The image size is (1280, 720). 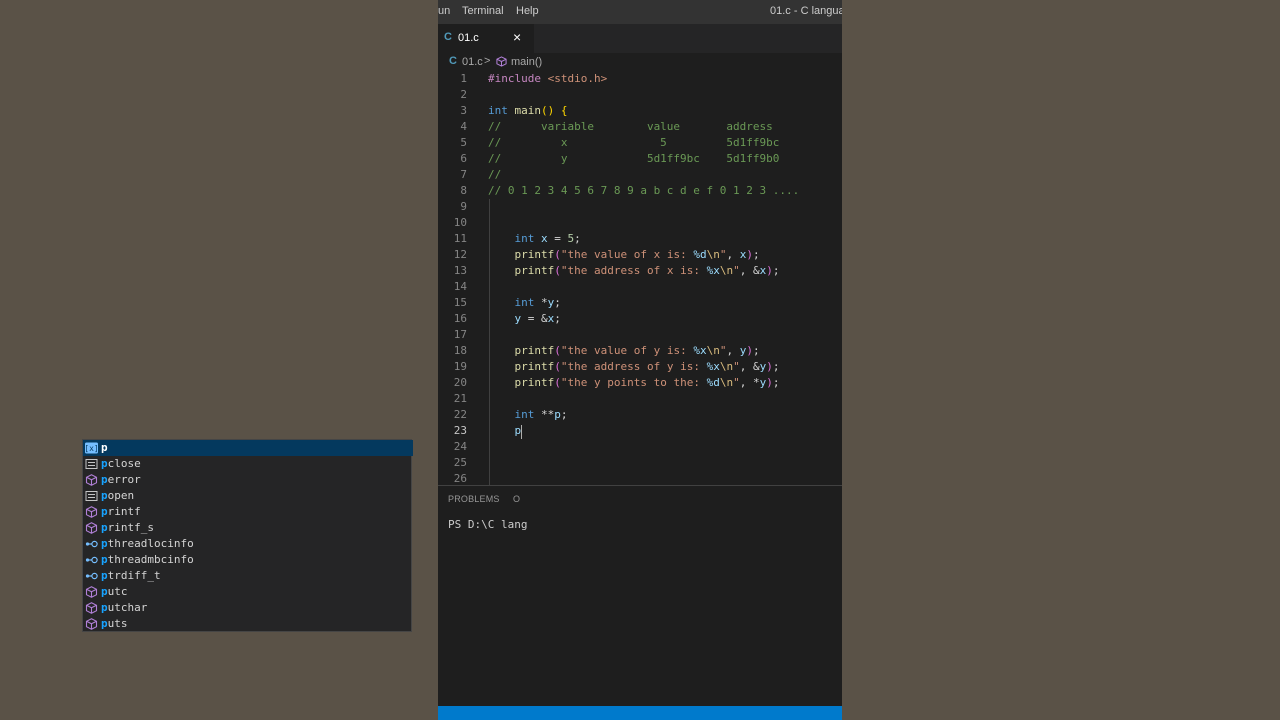 I want to click on line-number: 21, so click(x=460, y=398).